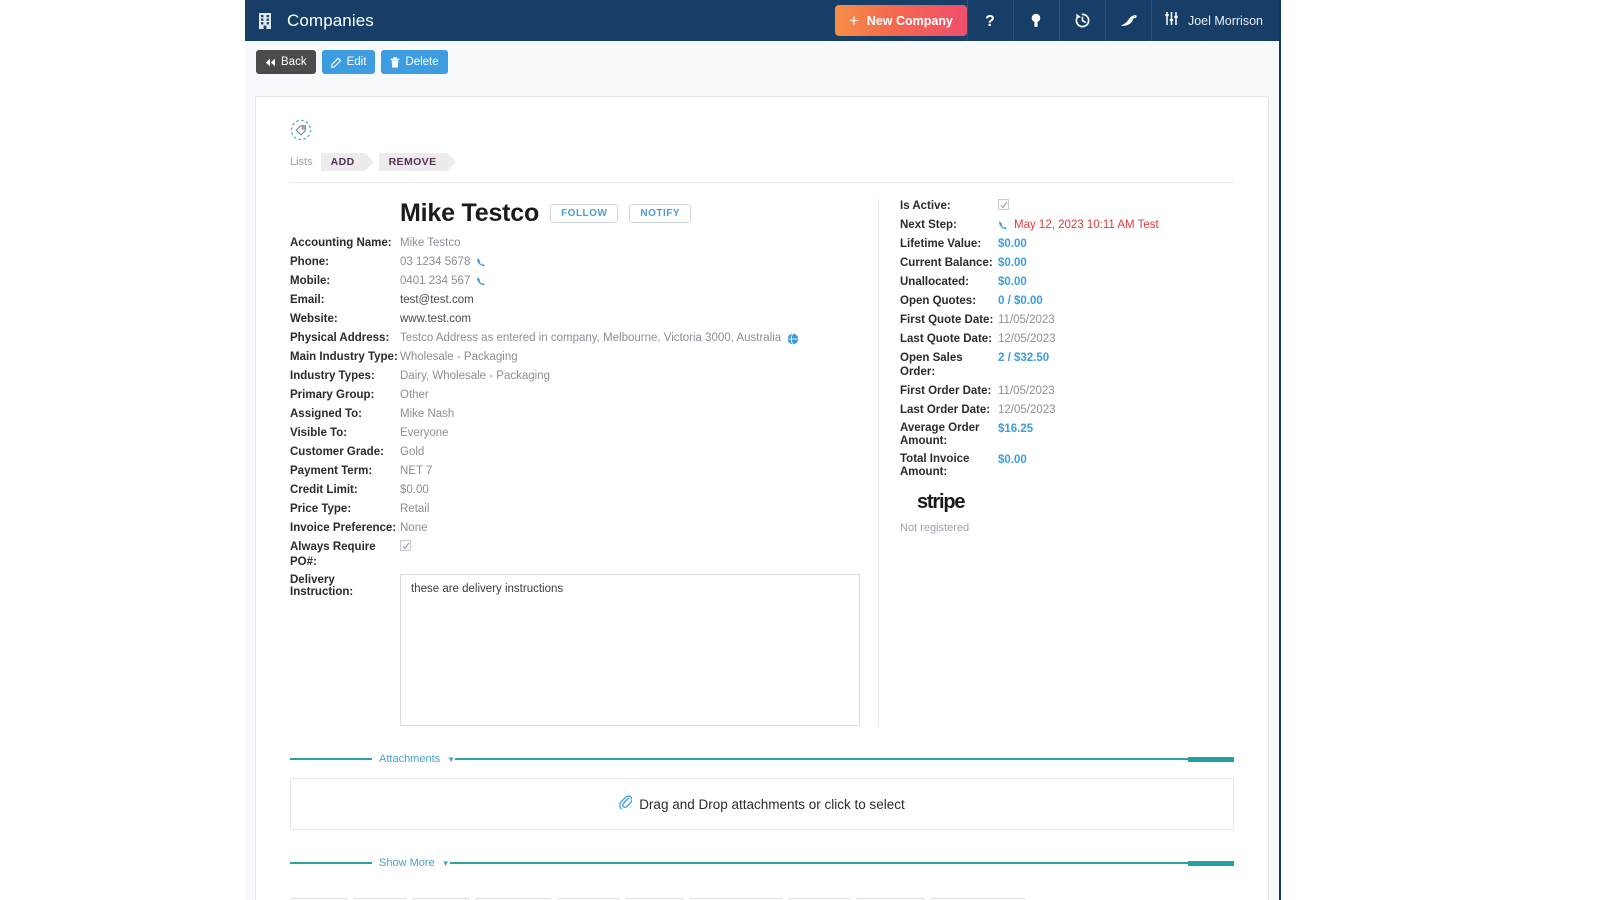 This screenshot has height=900, width=1600. Describe the element at coordinates (762, 132) in the screenshot. I see `tag-icon-wrapper` at that location.